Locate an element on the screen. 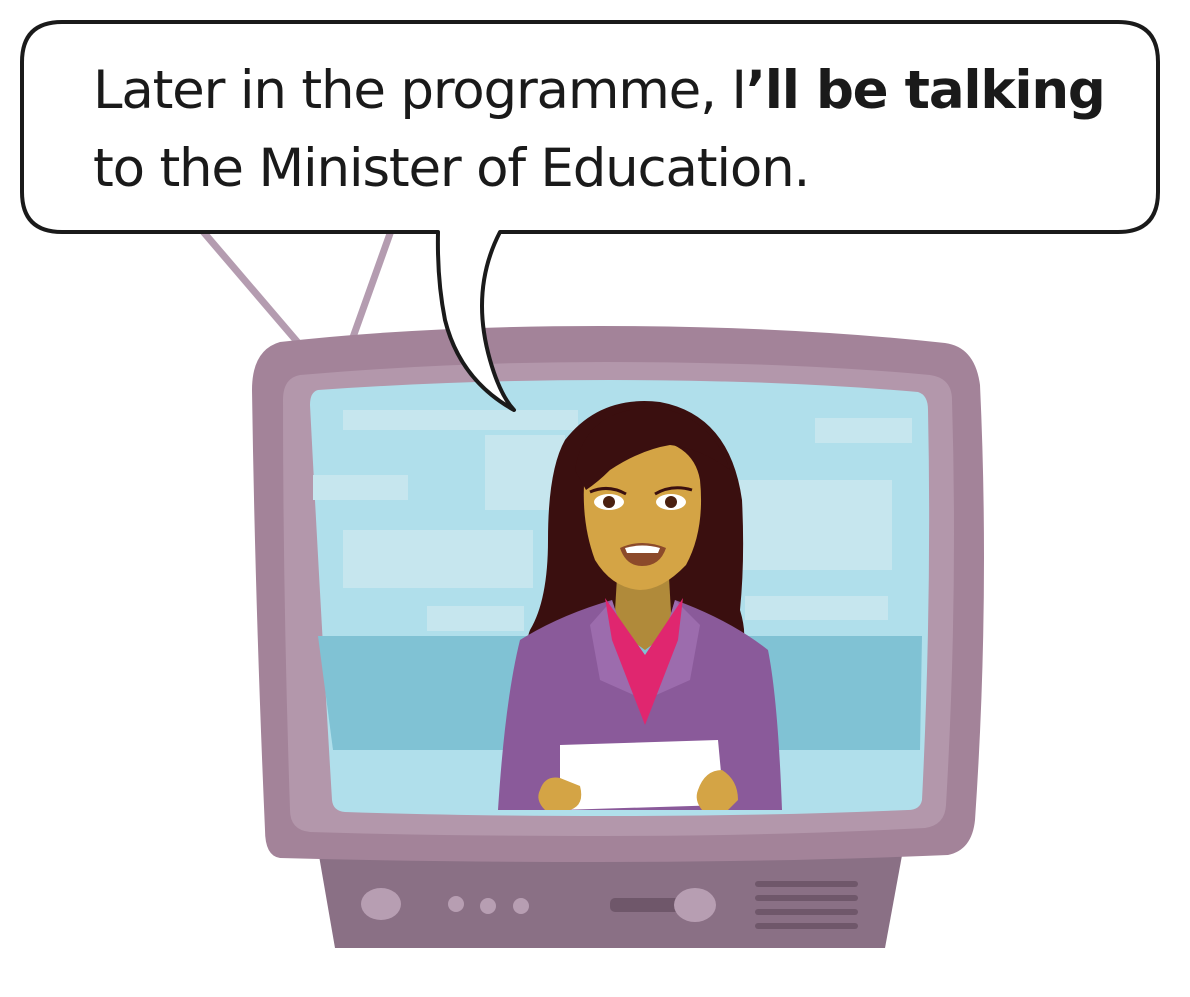 The width and height of the screenshot is (1190, 997). speech-line-2: to the Minister of Education. is located at coordinates (451, 168).